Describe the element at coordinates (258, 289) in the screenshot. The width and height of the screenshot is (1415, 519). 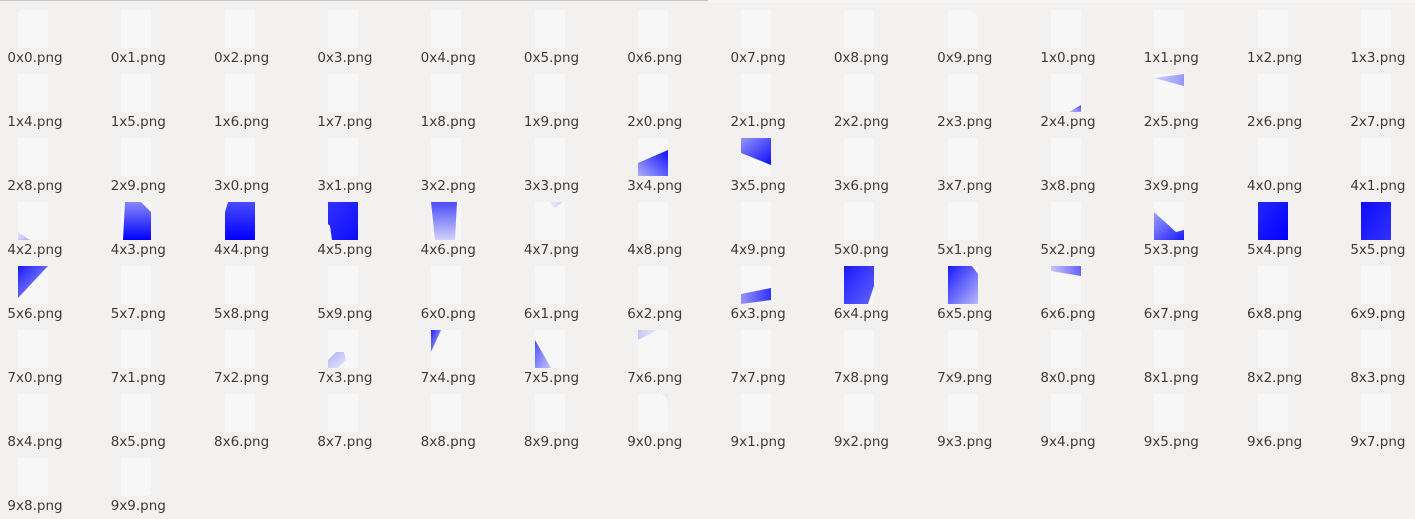
I see `file-item: 5x8.png` at that location.